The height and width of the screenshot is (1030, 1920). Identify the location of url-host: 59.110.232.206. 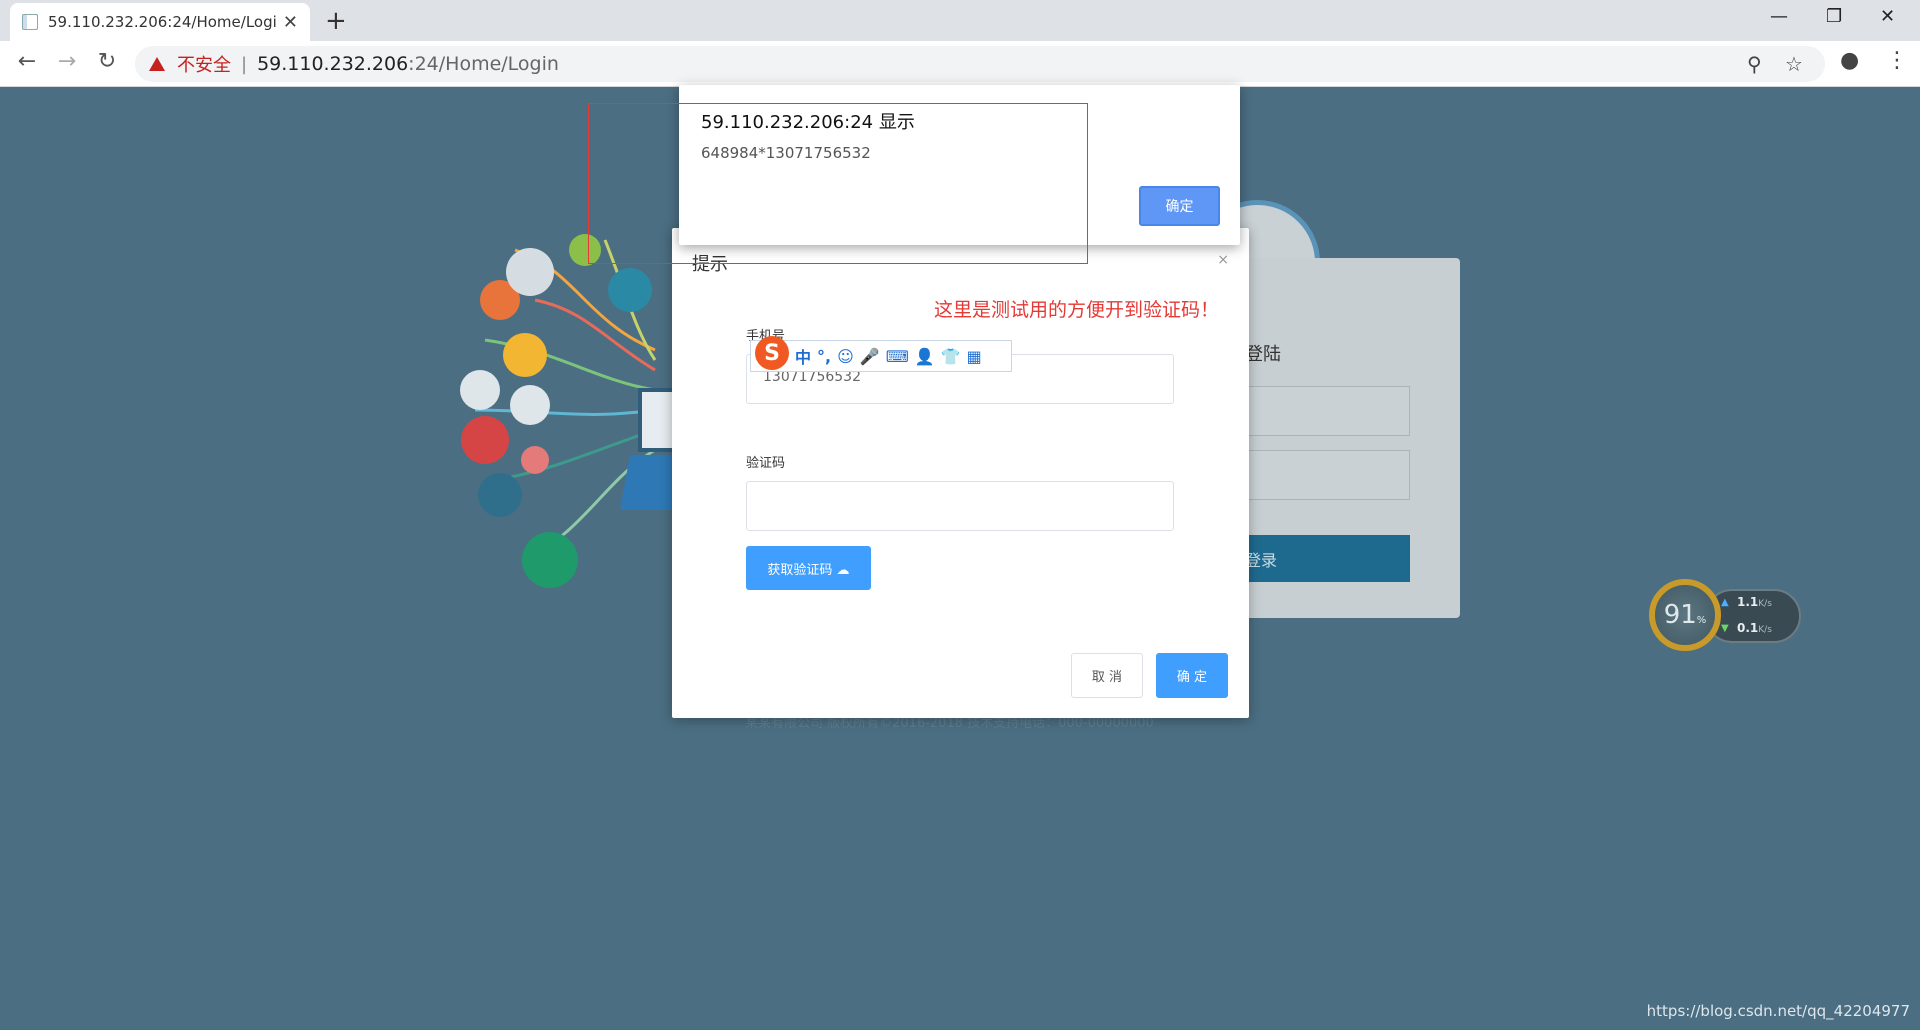
(333, 64).